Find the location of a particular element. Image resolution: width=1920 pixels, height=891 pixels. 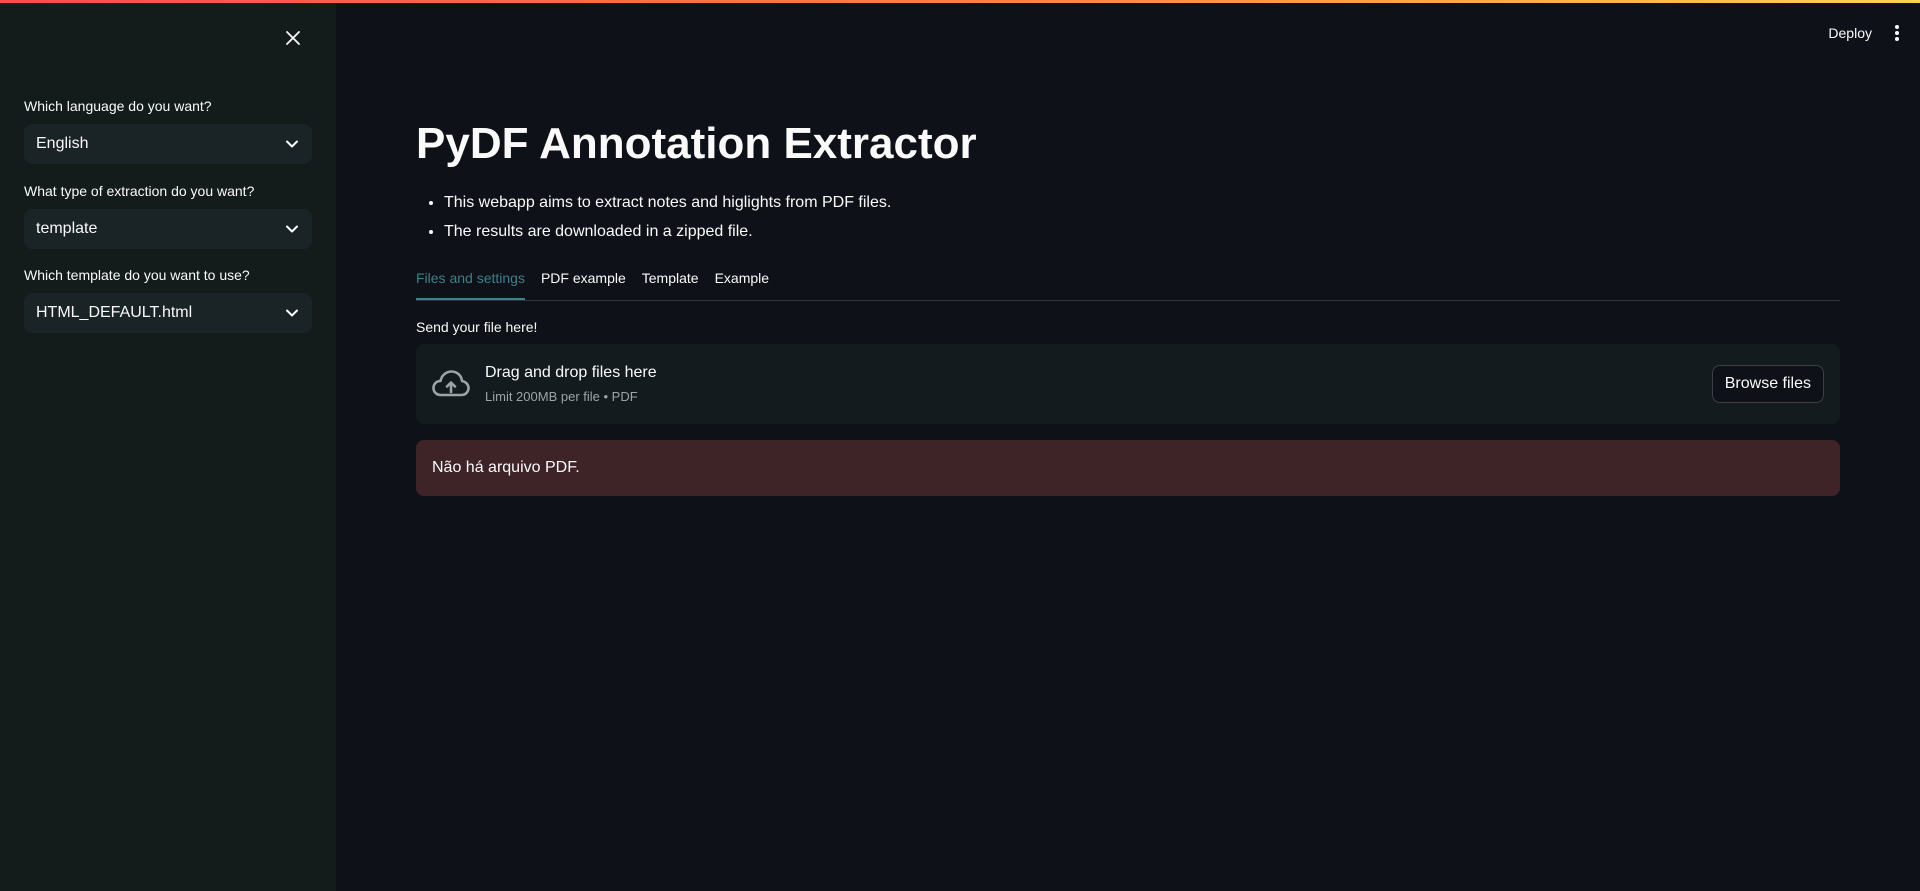

uploader-label: Send your file here! is located at coordinates (477, 327).